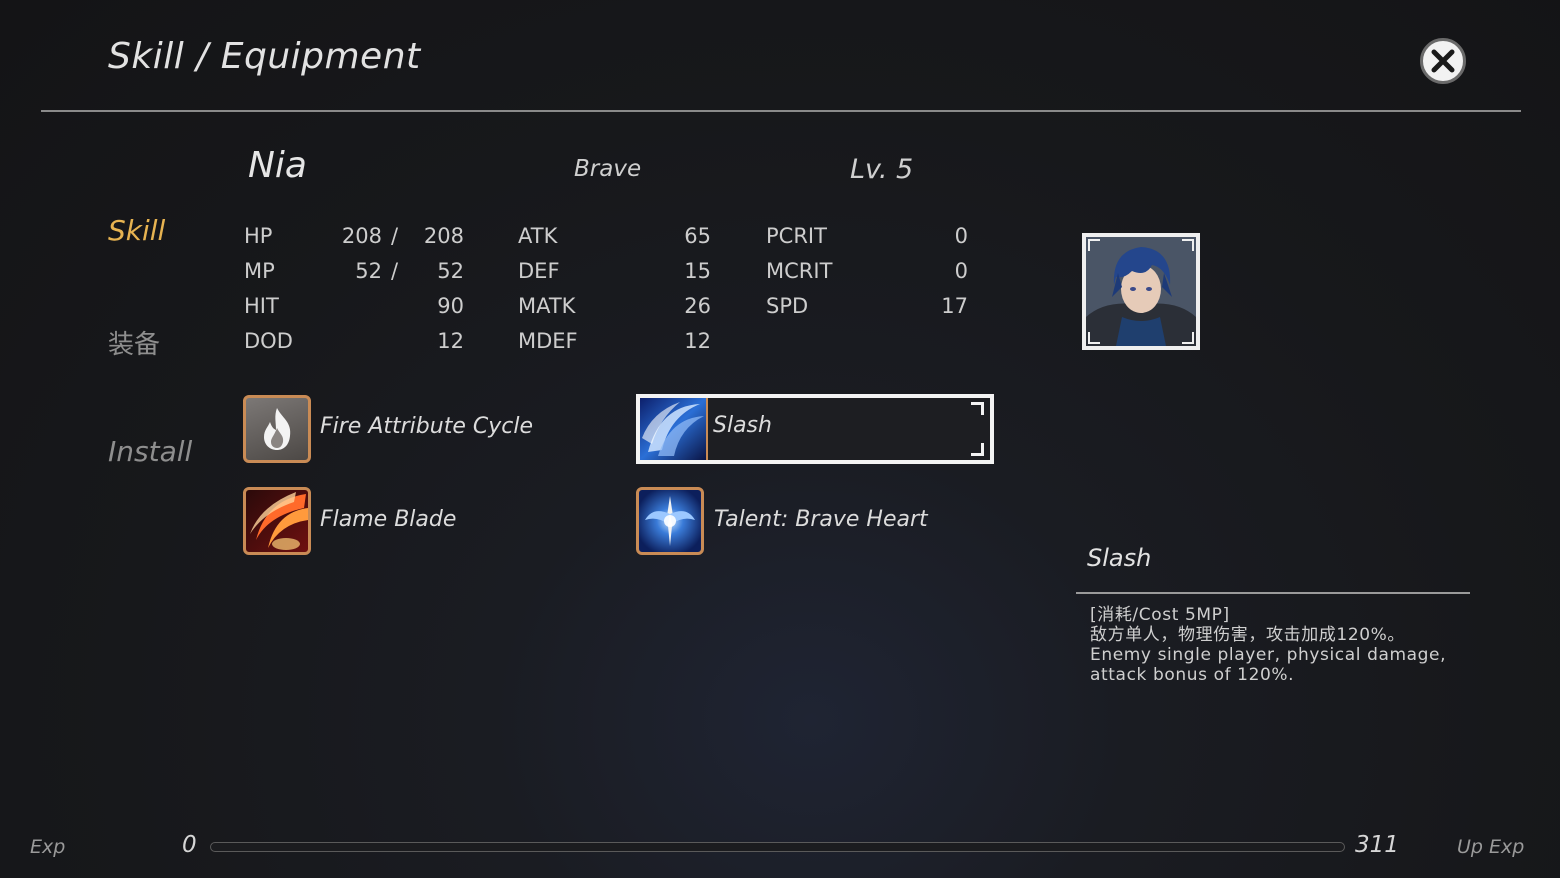 Image resolution: width=1560 pixels, height=878 pixels. I want to click on header-divider, so click(781, 111).